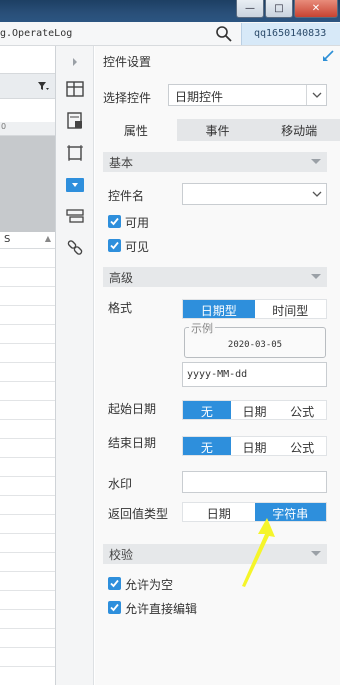 The image size is (340, 685). What do you see at coordinates (75, 89) in the screenshot?
I see `cell-attributes-icon` at bounding box center [75, 89].